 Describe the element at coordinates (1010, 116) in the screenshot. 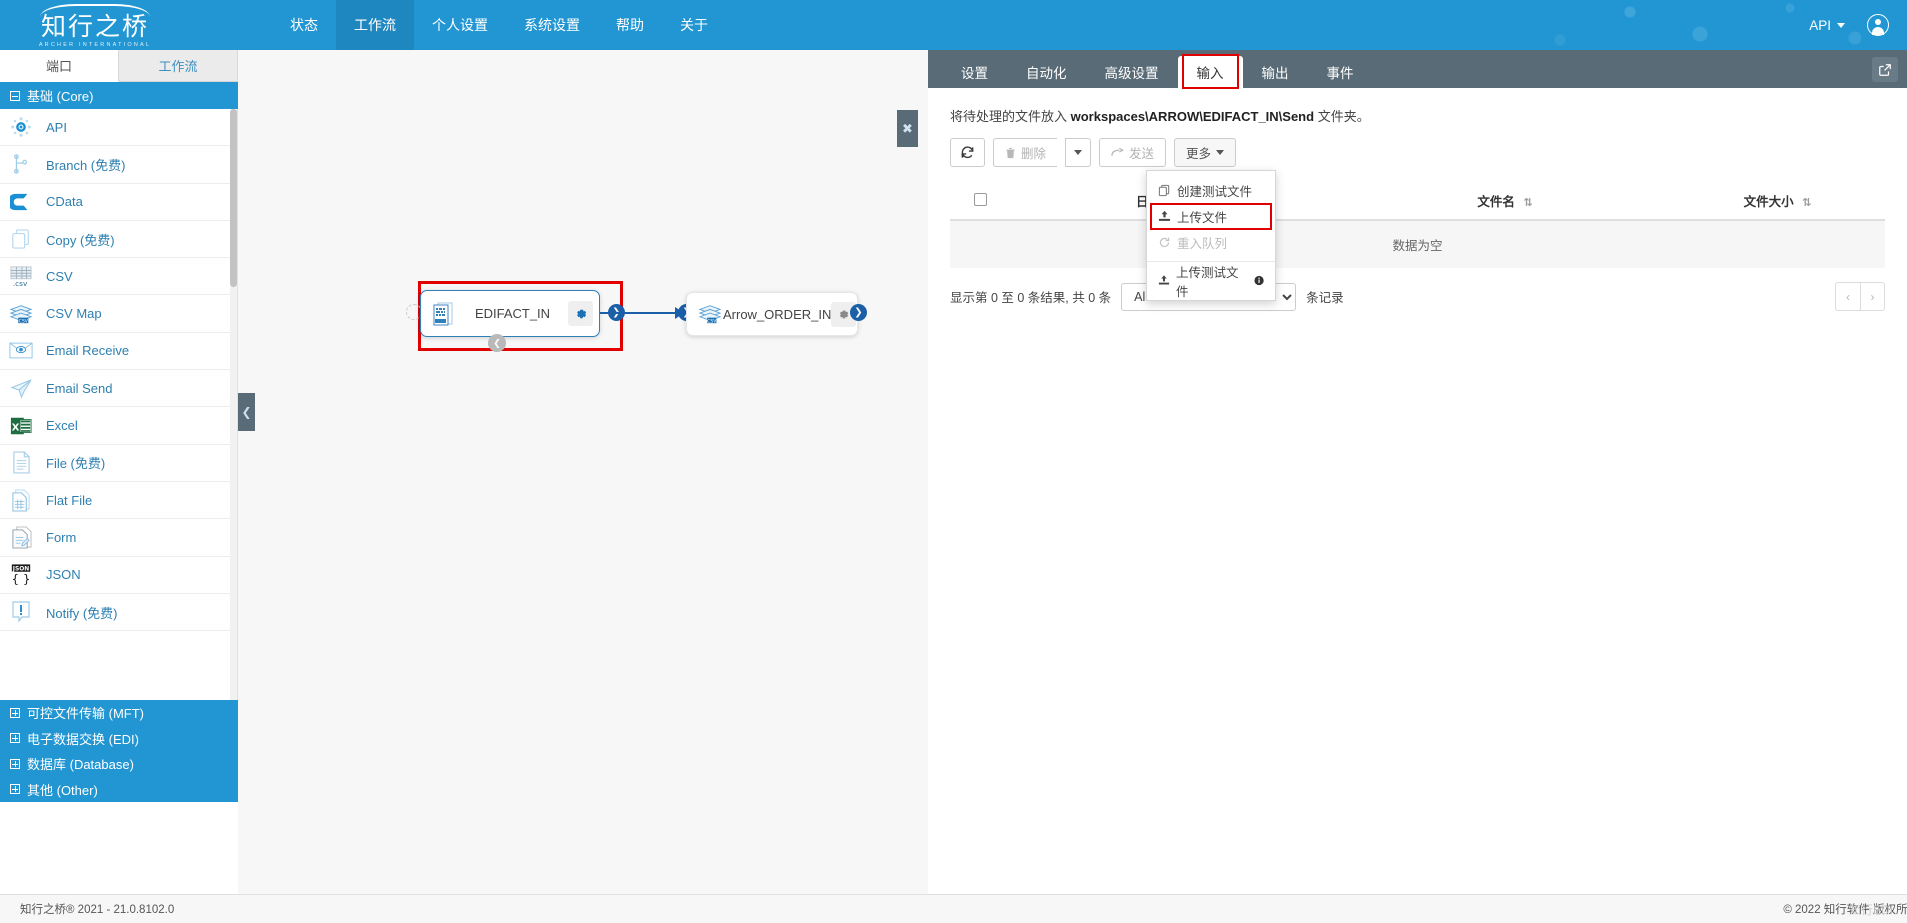

I see `hint-prefix: 将待处理的文件放入` at that location.